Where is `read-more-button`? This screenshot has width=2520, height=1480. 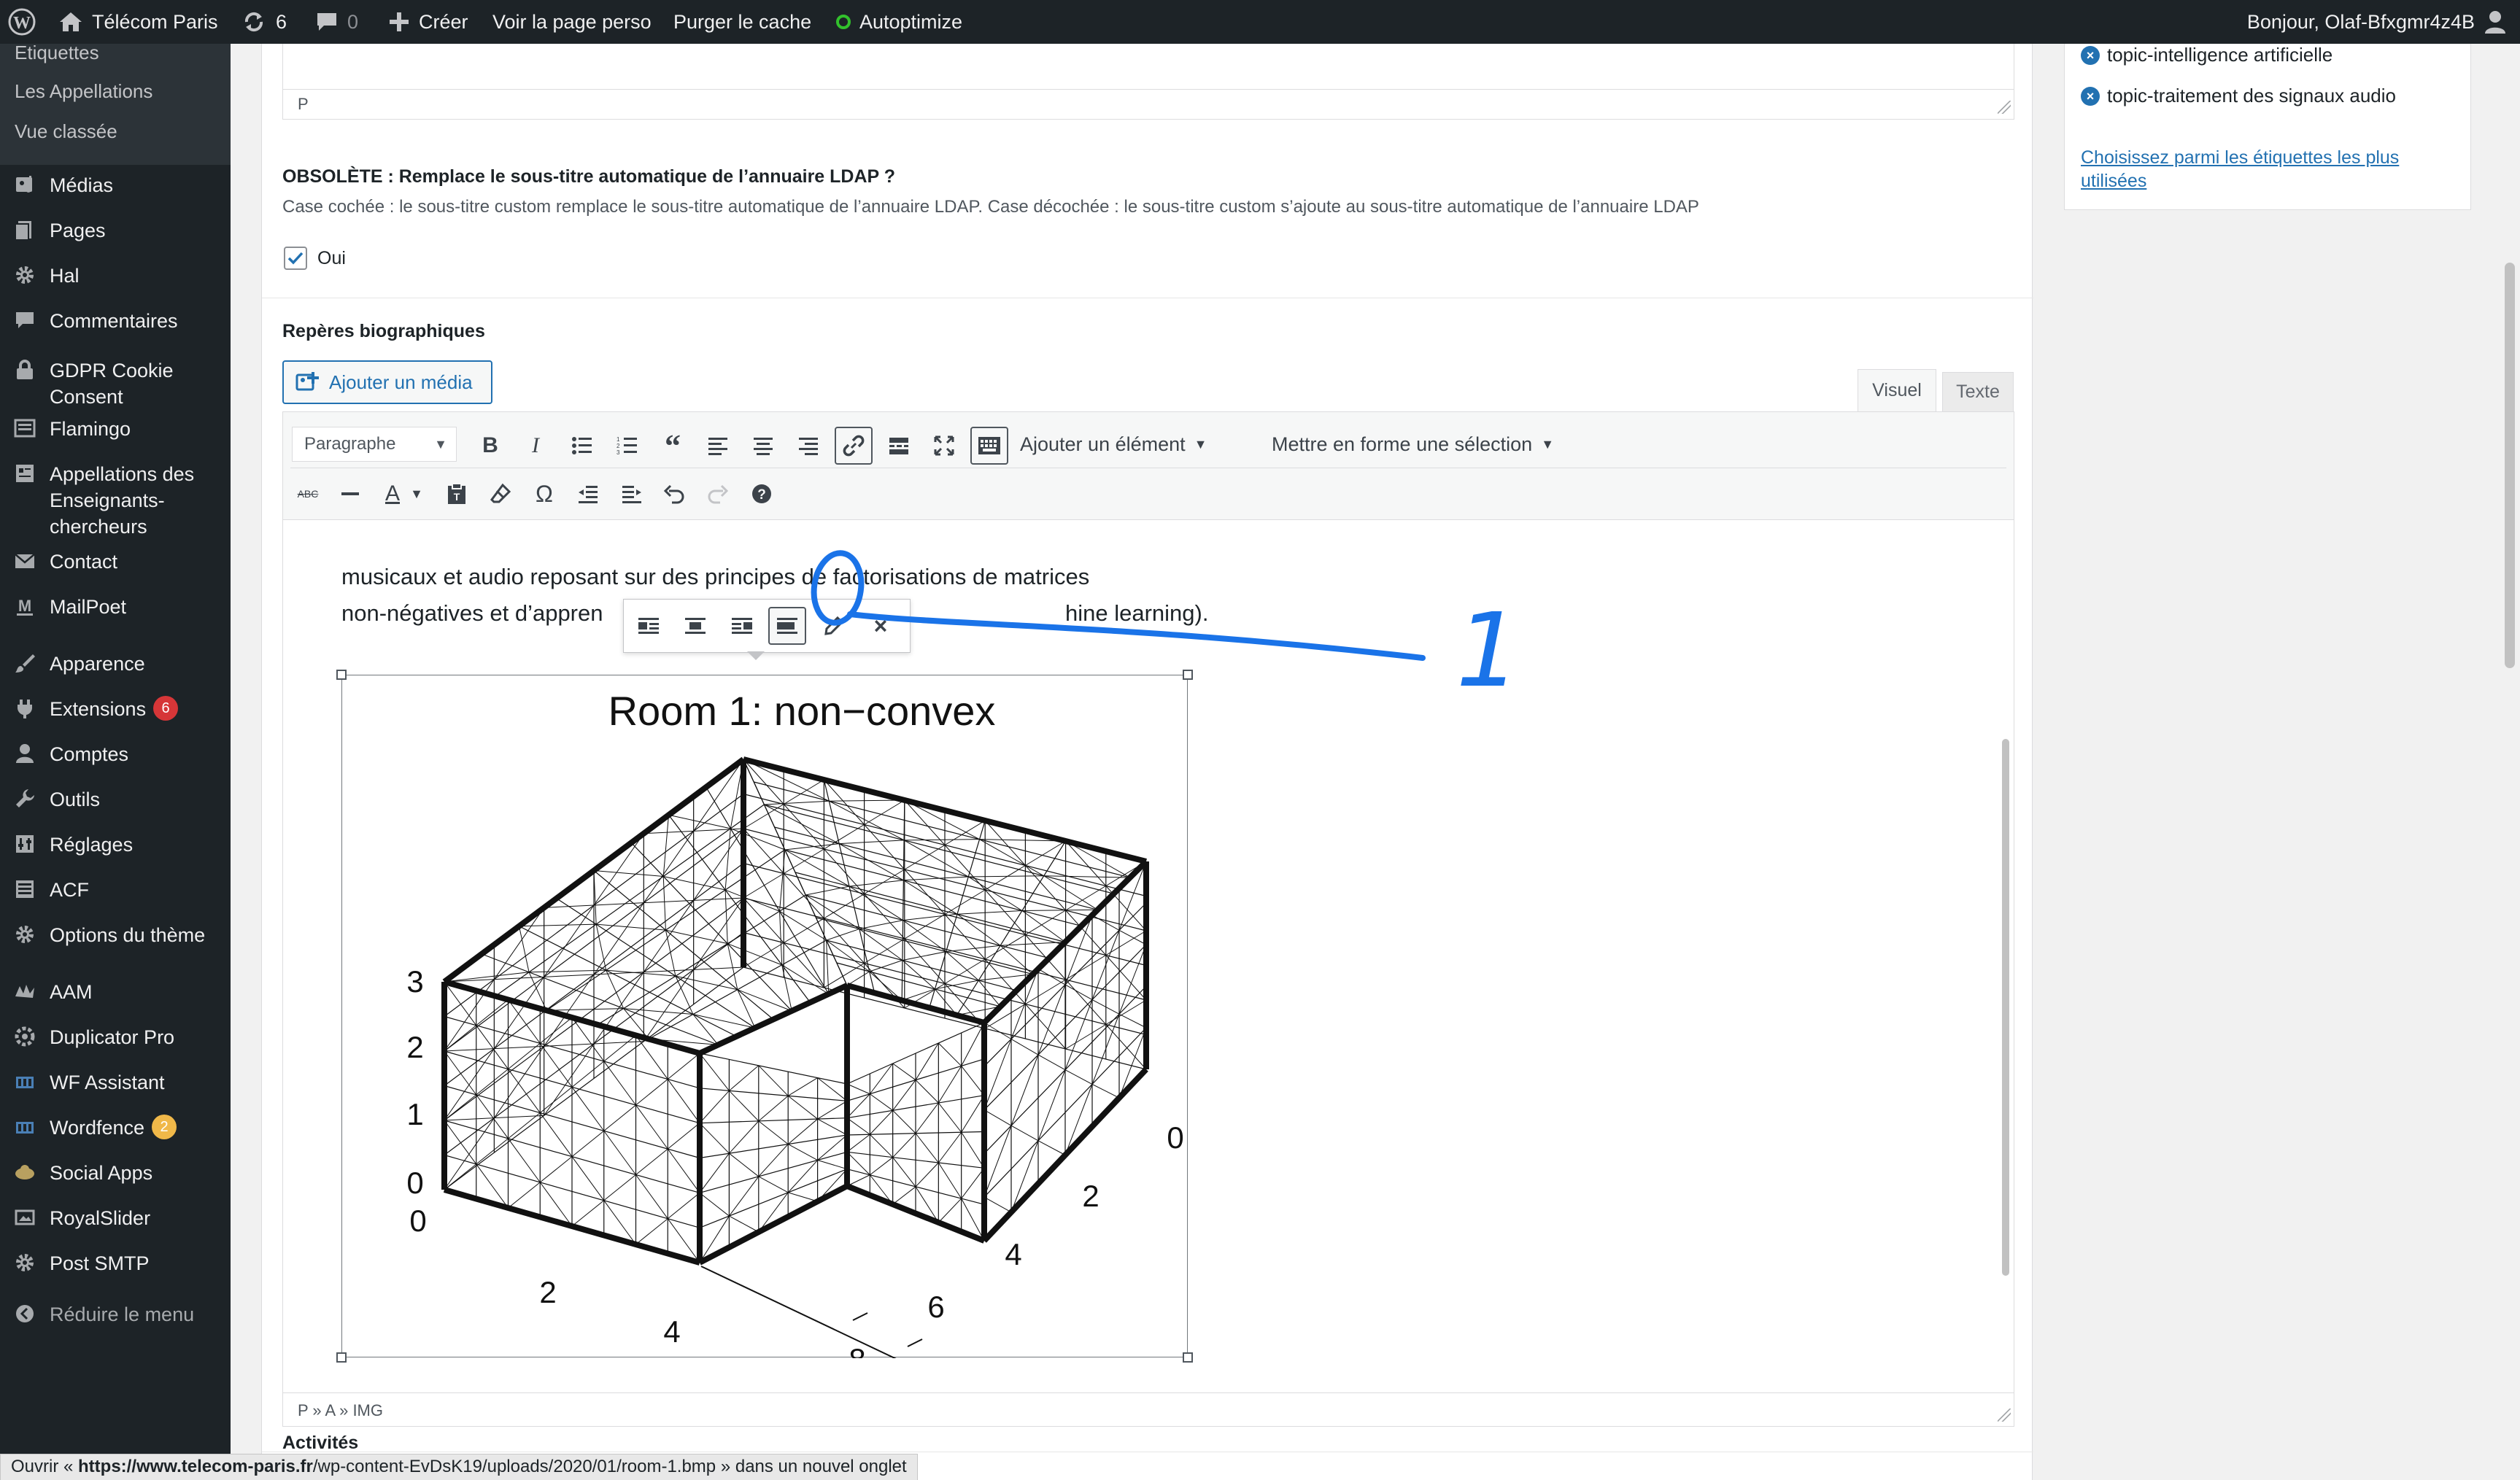 read-more-button is located at coordinates (899, 446).